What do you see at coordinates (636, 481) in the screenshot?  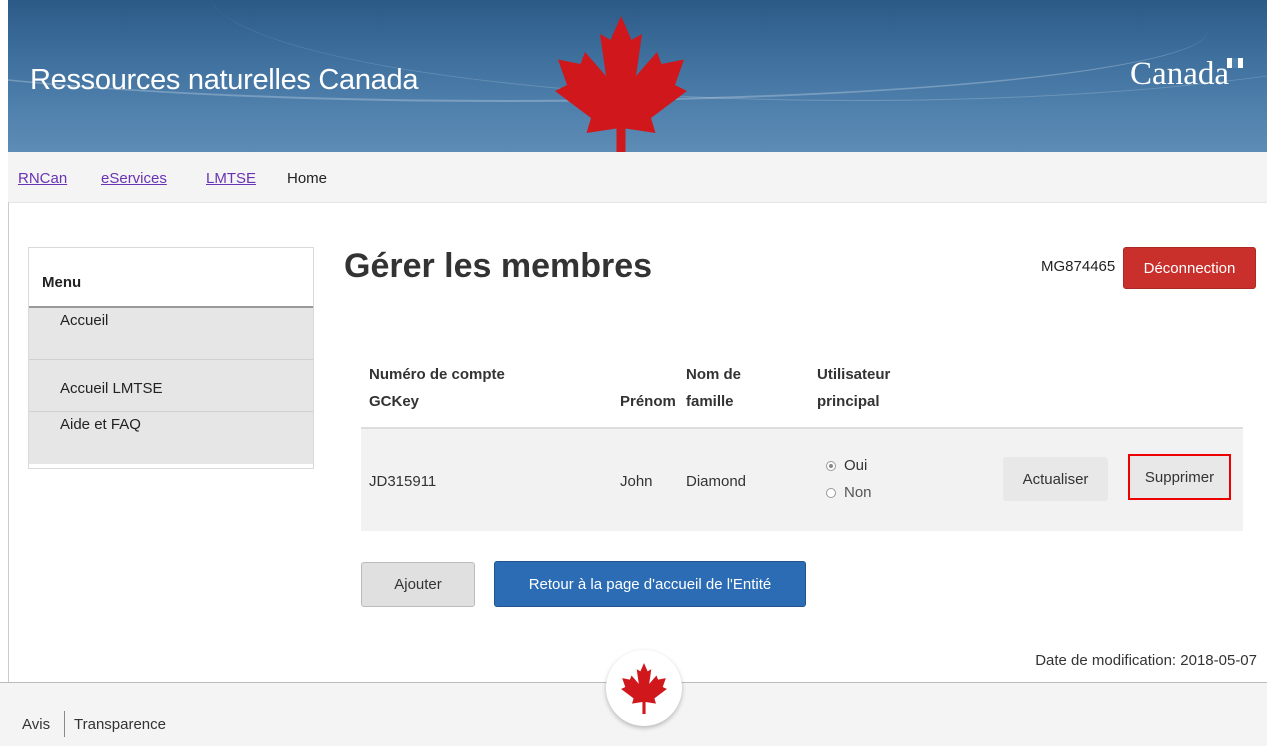 I see `cell-first-name: John` at bounding box center [636, 481].